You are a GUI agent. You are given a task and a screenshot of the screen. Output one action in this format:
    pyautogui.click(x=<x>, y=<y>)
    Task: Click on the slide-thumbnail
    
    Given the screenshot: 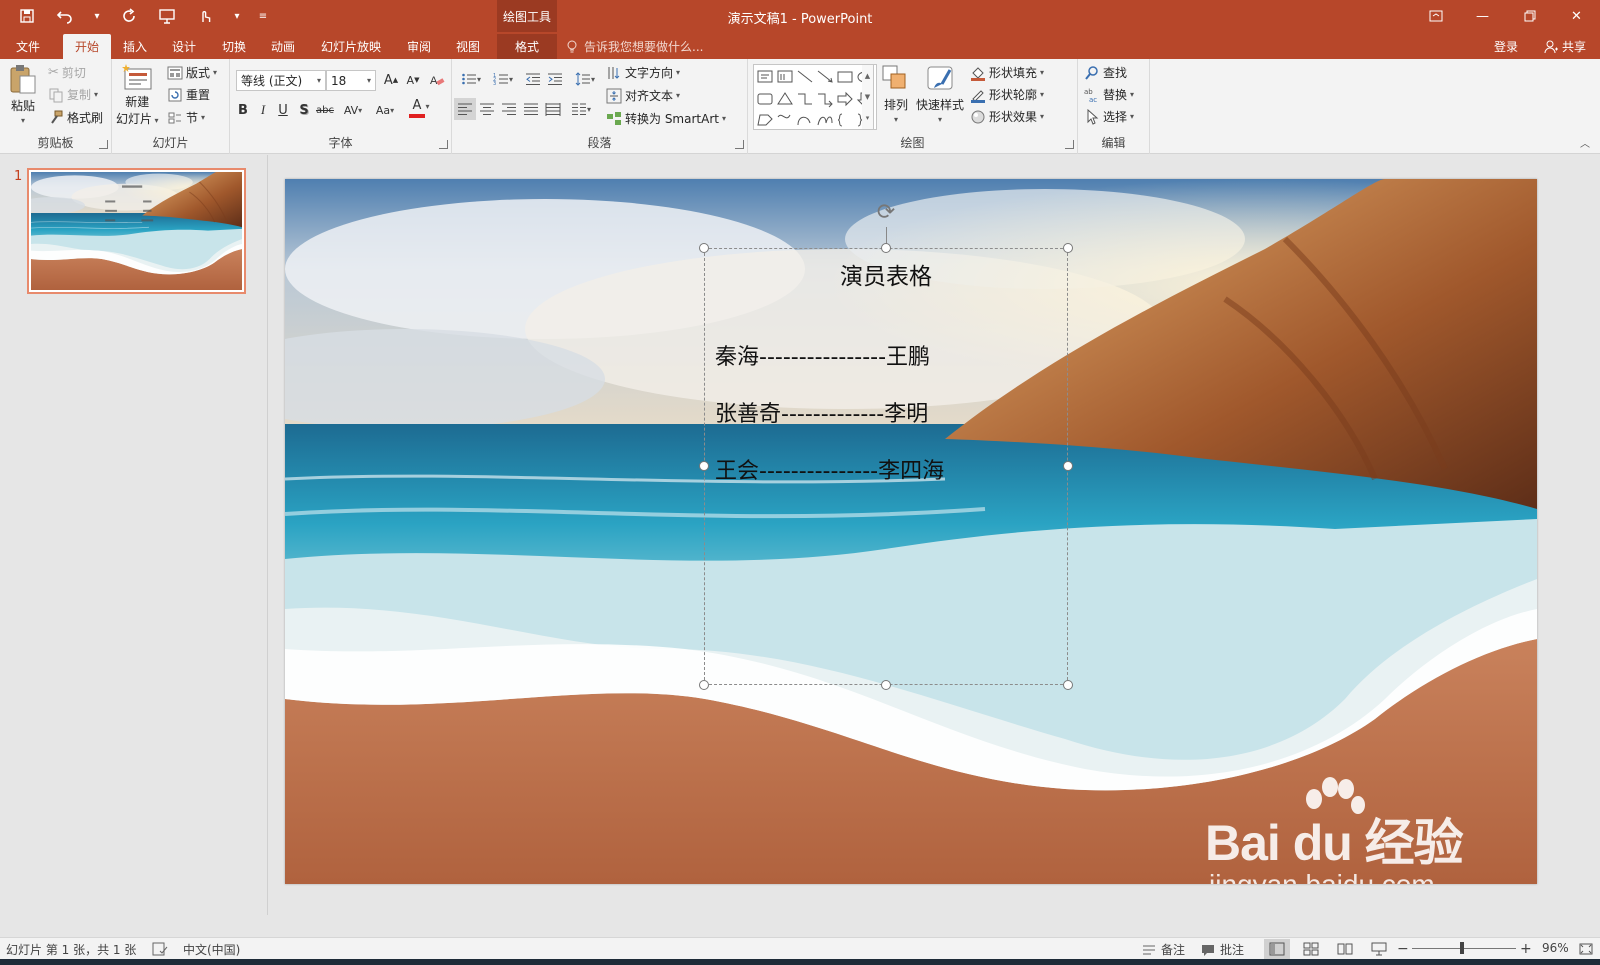 What is the action you would take?
    pyautogui.click(x=136, y=231)
    